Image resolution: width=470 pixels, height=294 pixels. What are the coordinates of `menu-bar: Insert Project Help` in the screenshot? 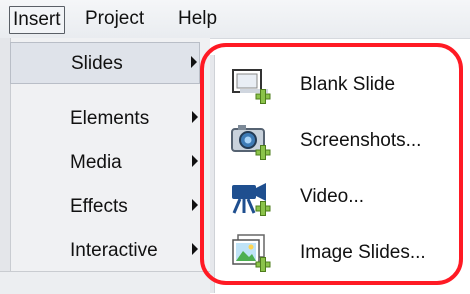 It's located at (235, 19).